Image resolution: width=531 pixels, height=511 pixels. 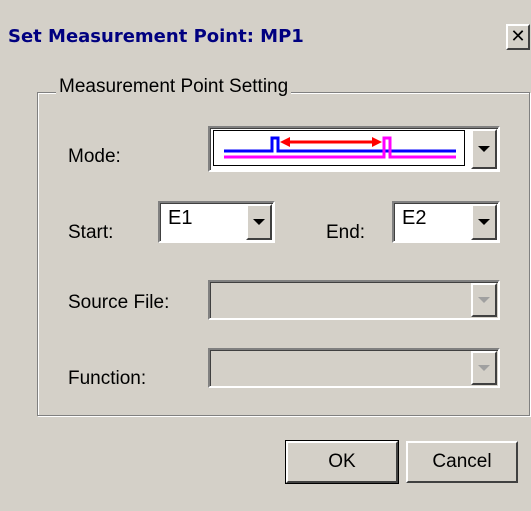 I want to click on source-file-label: Source File:, so click(x=119, y=302).